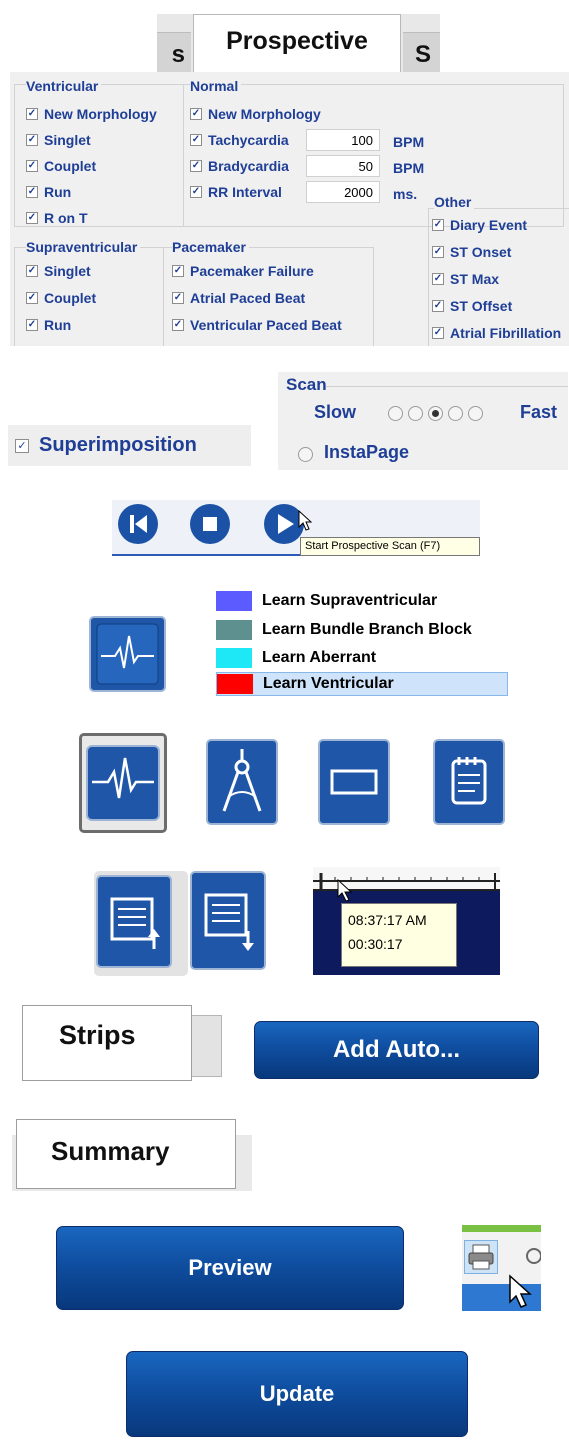 Image resolution: width=569 pixels, height=1448 pixels. Describe the element at coordinates (296, 528) in the screenshot. I see `scan-transport-bar: Start Prospective Scan (F7)` at that location.